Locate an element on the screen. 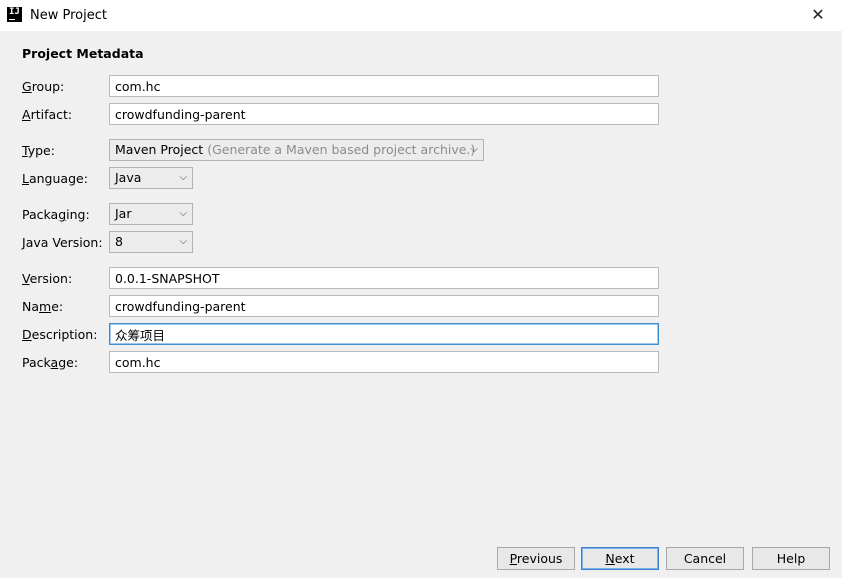  window-title: New Project is located at coordinates (68, 15).